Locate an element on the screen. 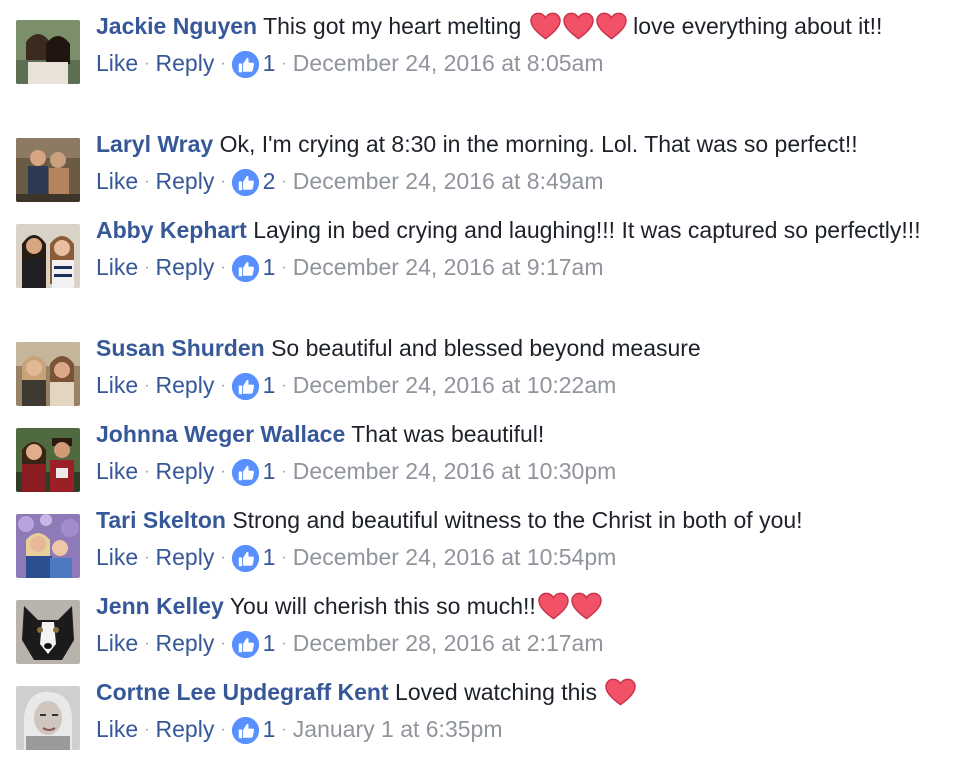 This screenshot has height=762, width=972. comment-author: Jenn Kelley is located at coordinates (160, 606).